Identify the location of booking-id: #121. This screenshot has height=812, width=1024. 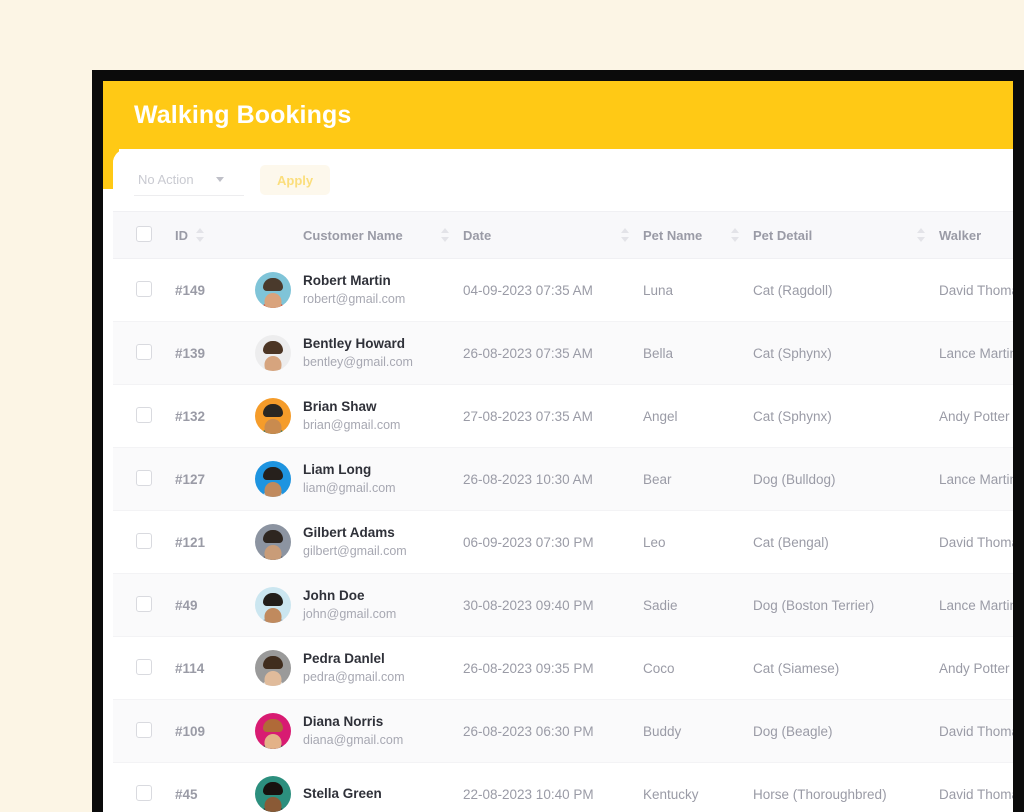
(215, 542).